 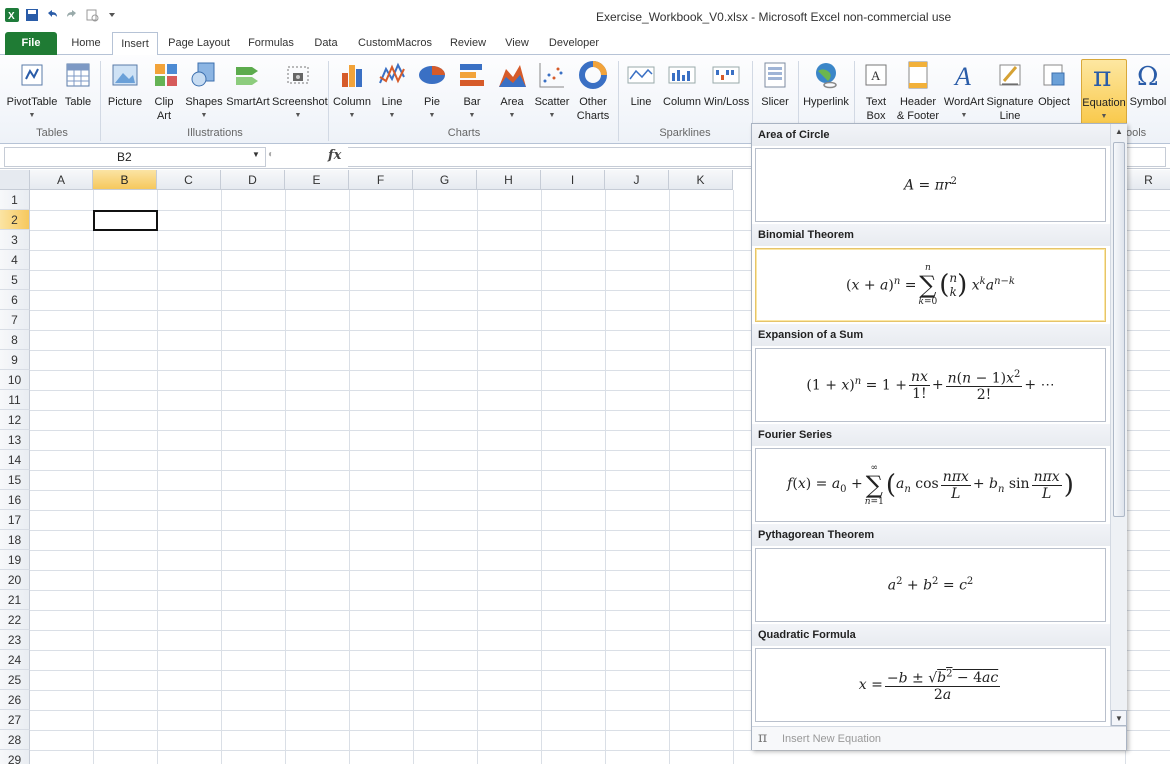 What do you see at coordinates (1010, 91) in the screenshot?
I see `signature-line-button: Signature Line` at bounding box center [1010, 91].